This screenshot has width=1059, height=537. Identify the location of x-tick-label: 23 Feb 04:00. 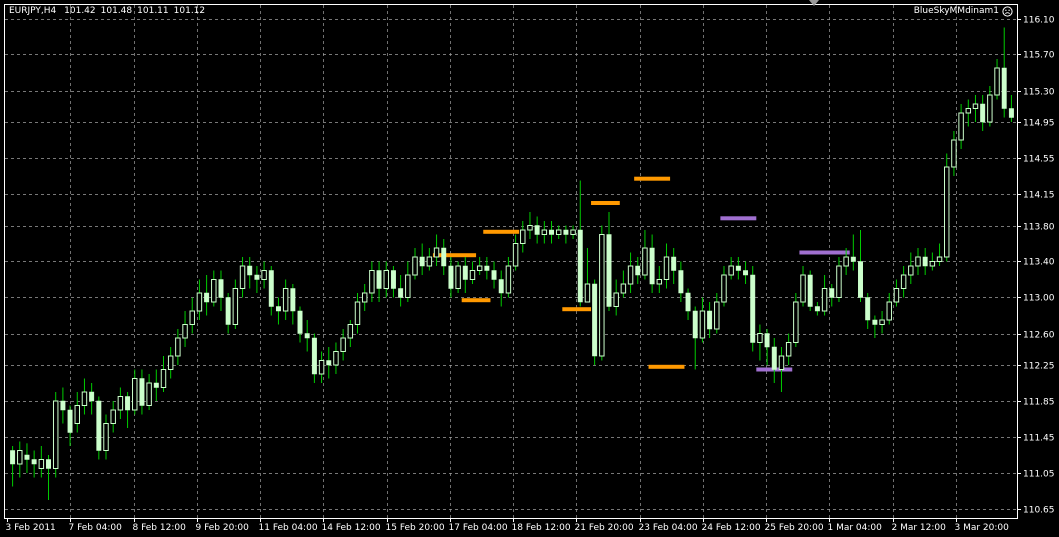
(668, 528).